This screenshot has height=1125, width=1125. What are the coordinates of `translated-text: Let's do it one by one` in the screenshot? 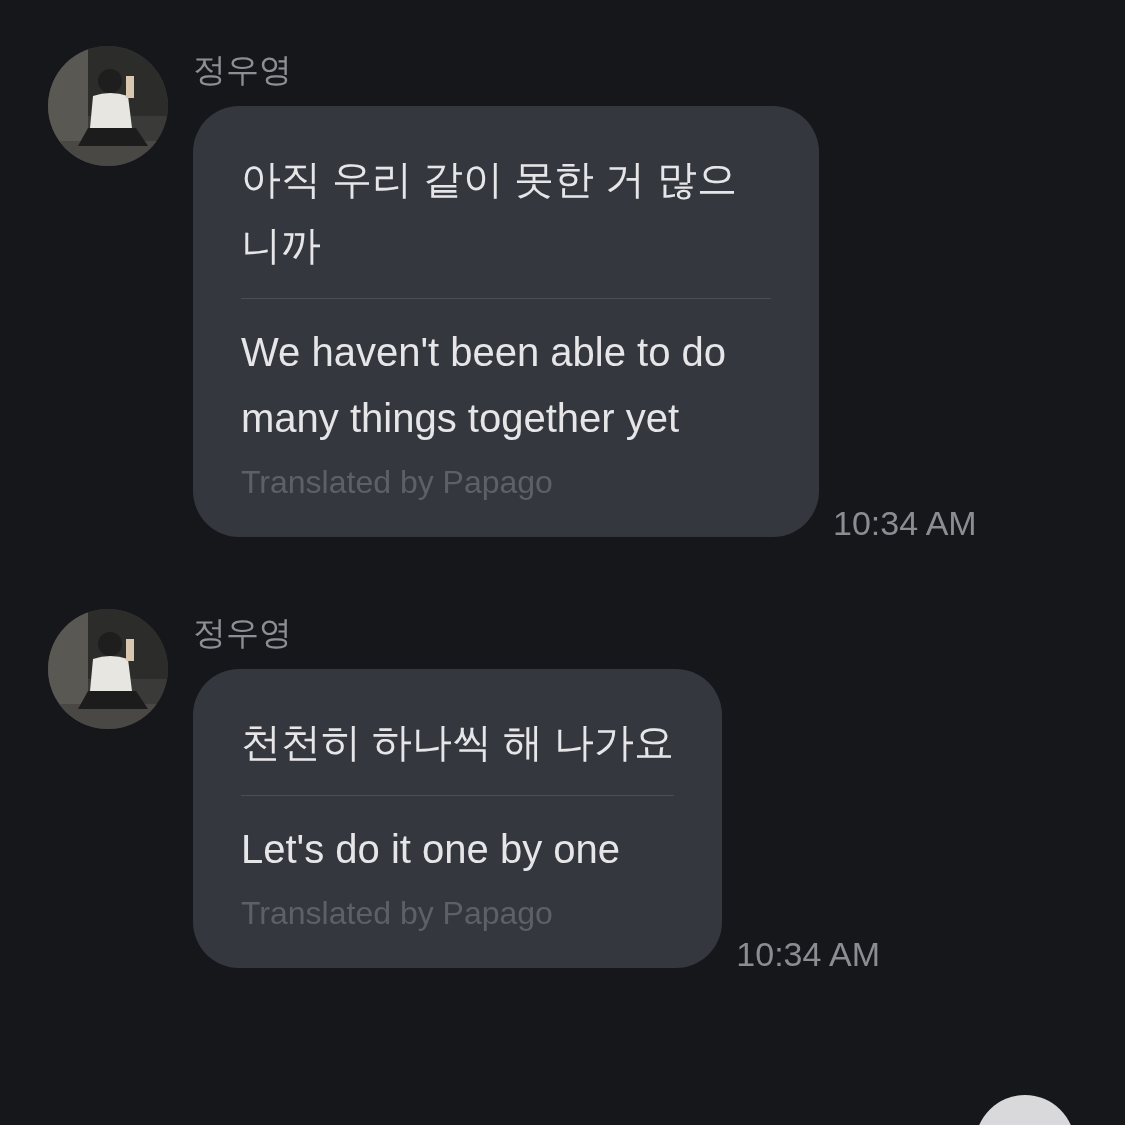 It's located at (431, 849).